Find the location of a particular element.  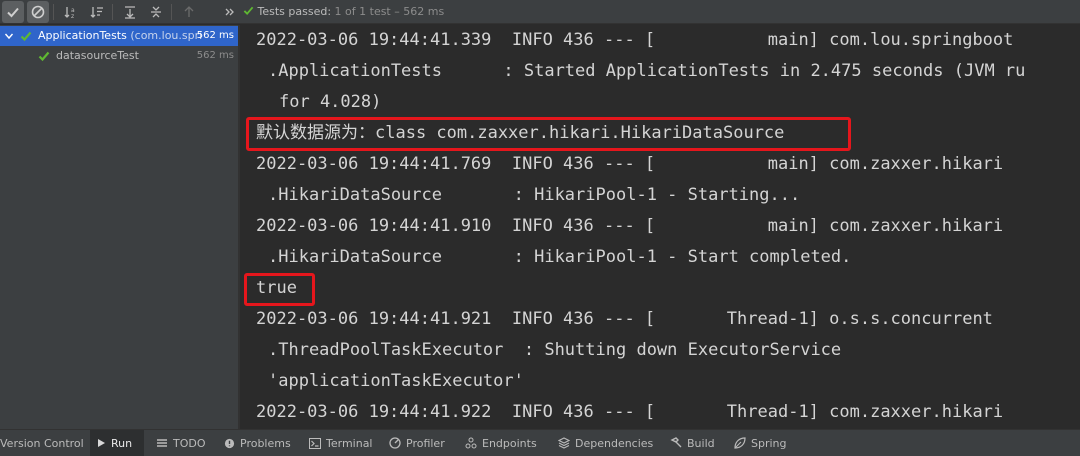

tree-item-datasource-test: datasourceTest 562 ms is located at coordinates (119, 56).